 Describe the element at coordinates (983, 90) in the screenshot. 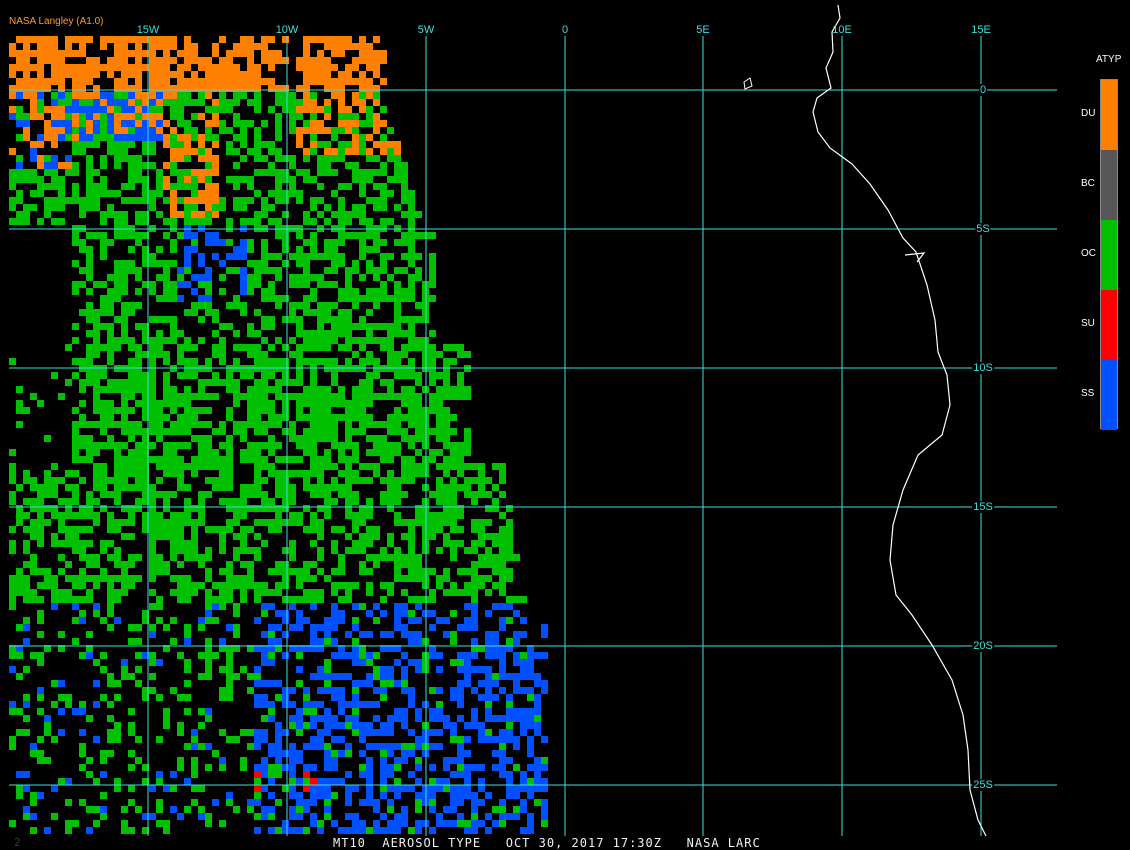

I see `latitude-label: 0` at that location.